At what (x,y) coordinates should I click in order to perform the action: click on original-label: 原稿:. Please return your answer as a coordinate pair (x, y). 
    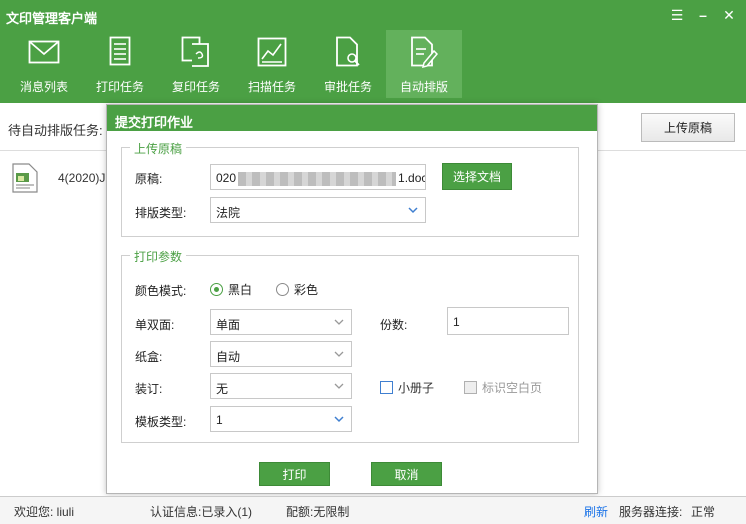
    Looking at the image, I should click on (149, 179).